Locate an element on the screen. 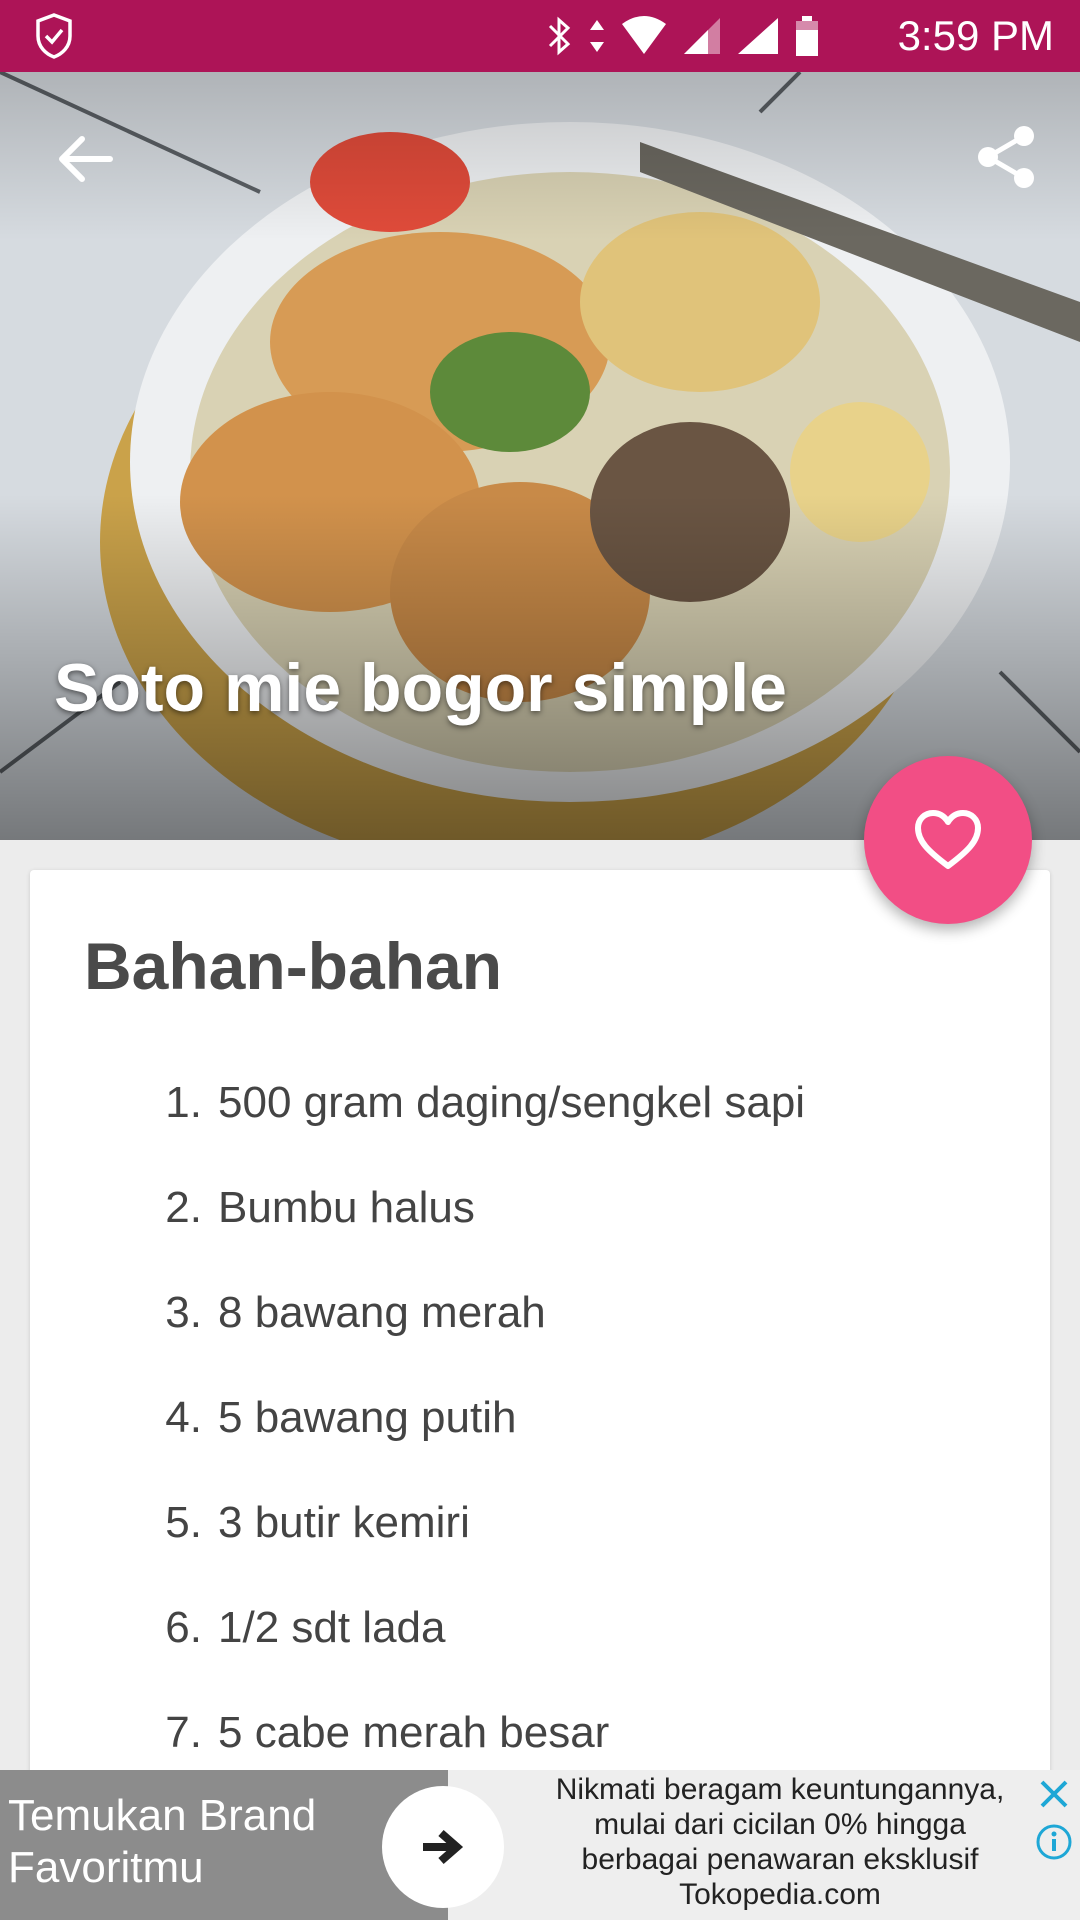 Image resolution: width=1080 pixels, height=1920 pixels. list-item: 2. Bumbu halus is located at coordinates (320, 1207).